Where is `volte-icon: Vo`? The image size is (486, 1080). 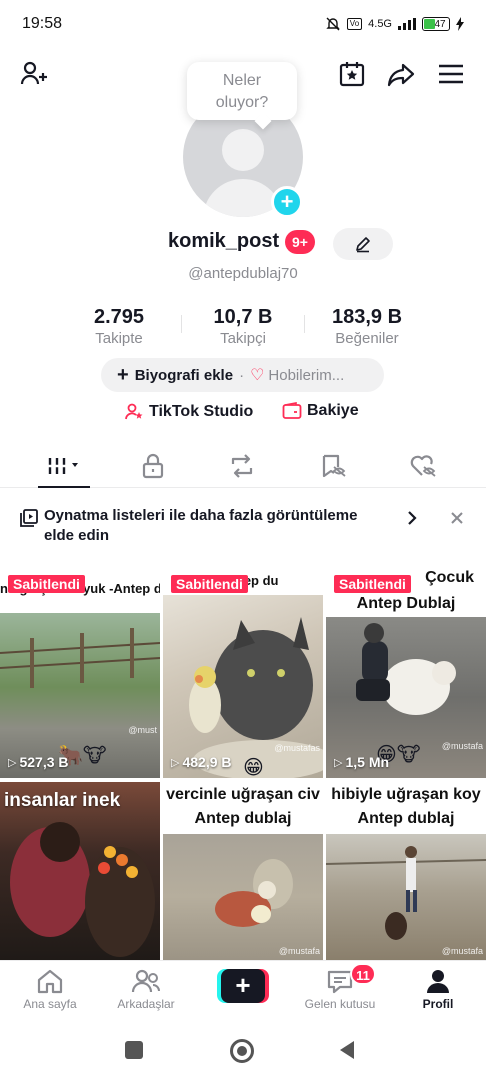
volte-icon: Vo is located at coordinates (354, 24).